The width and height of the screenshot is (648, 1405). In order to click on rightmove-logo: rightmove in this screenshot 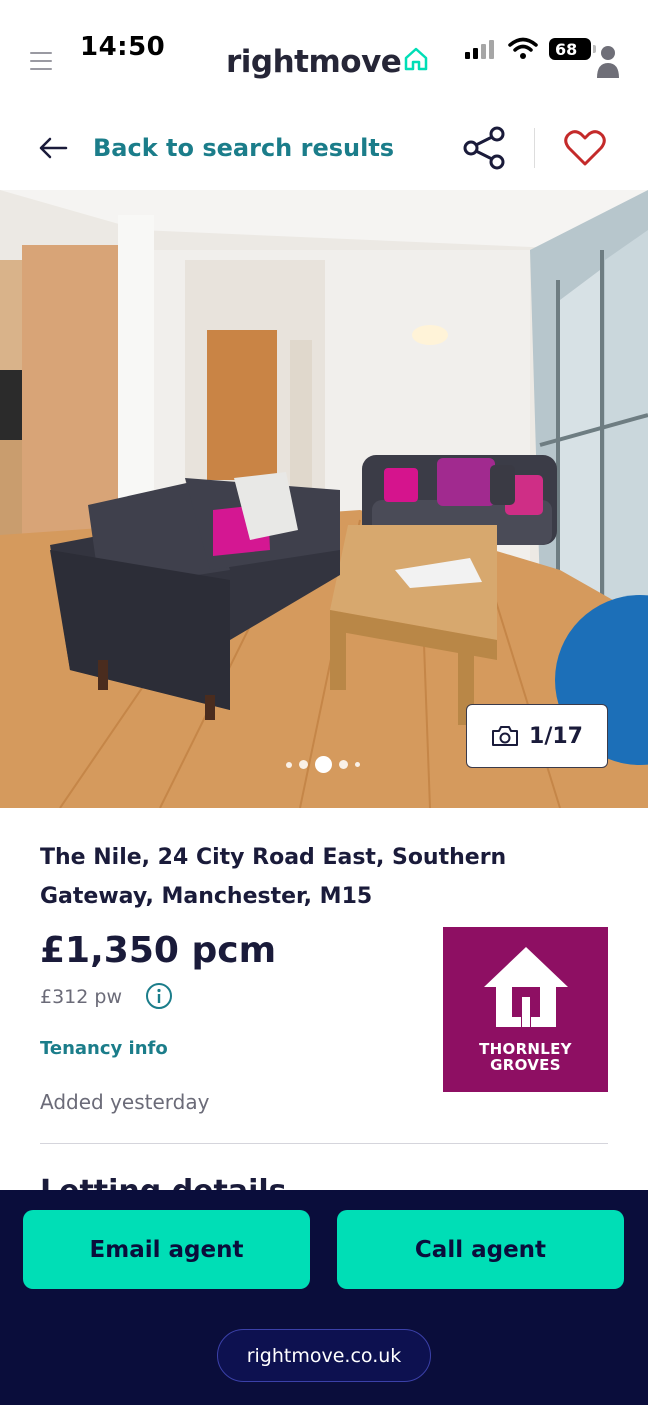, I will do `click(327, 62)`.